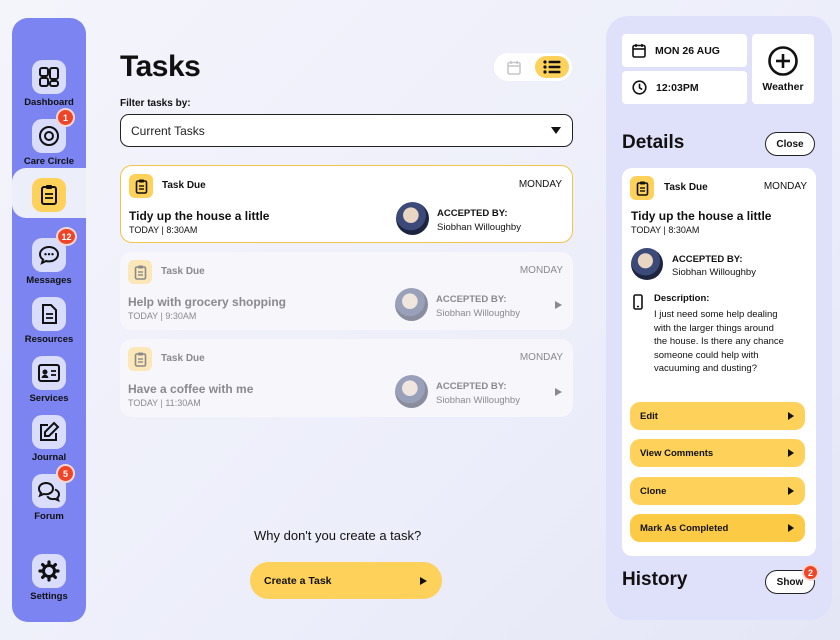  What do you see at coordinates (49, 398) in the screenshot?
I see `sidebar-item-label: Services` at bounding box center [49, 398].